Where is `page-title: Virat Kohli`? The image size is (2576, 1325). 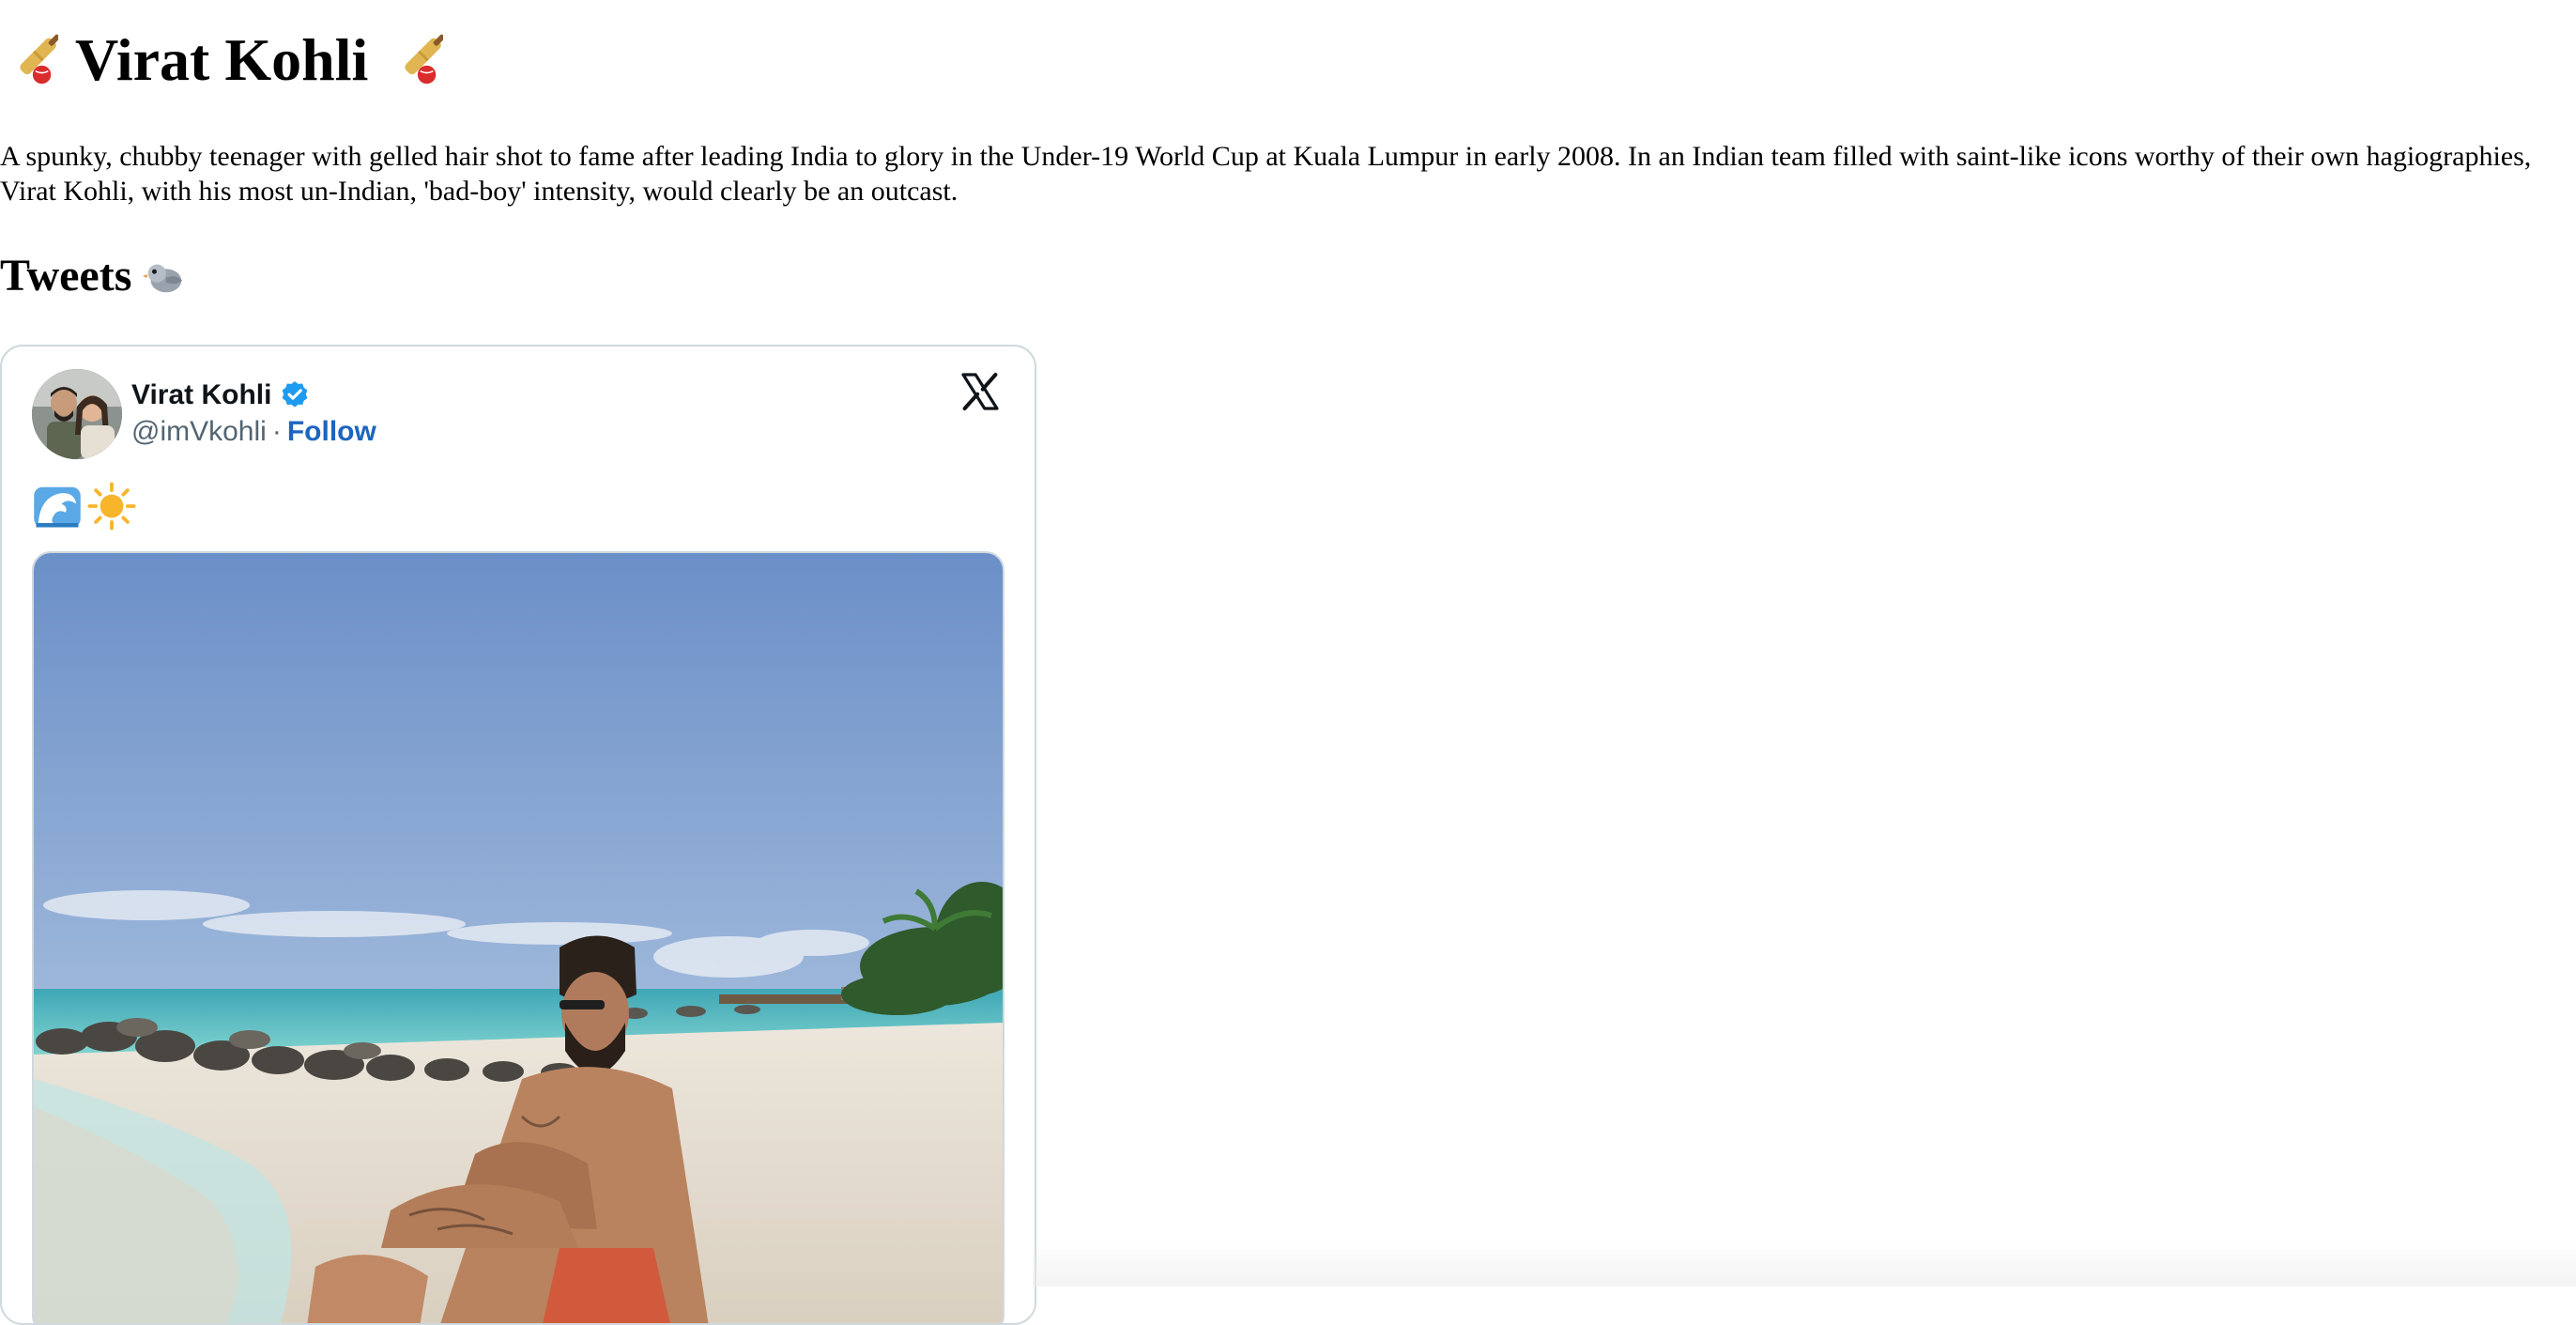 page-title: Virat Kohli is located at coordinates (223, 61).